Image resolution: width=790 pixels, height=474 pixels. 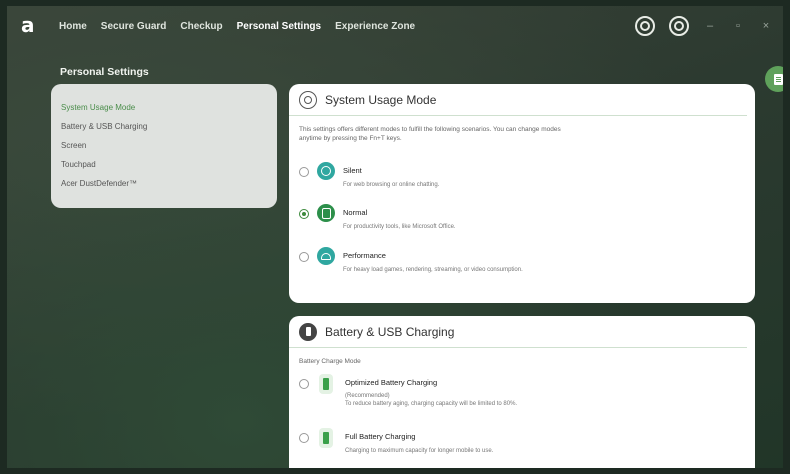 I want to click on settings-gear-icon, so click(x=679, y=26).